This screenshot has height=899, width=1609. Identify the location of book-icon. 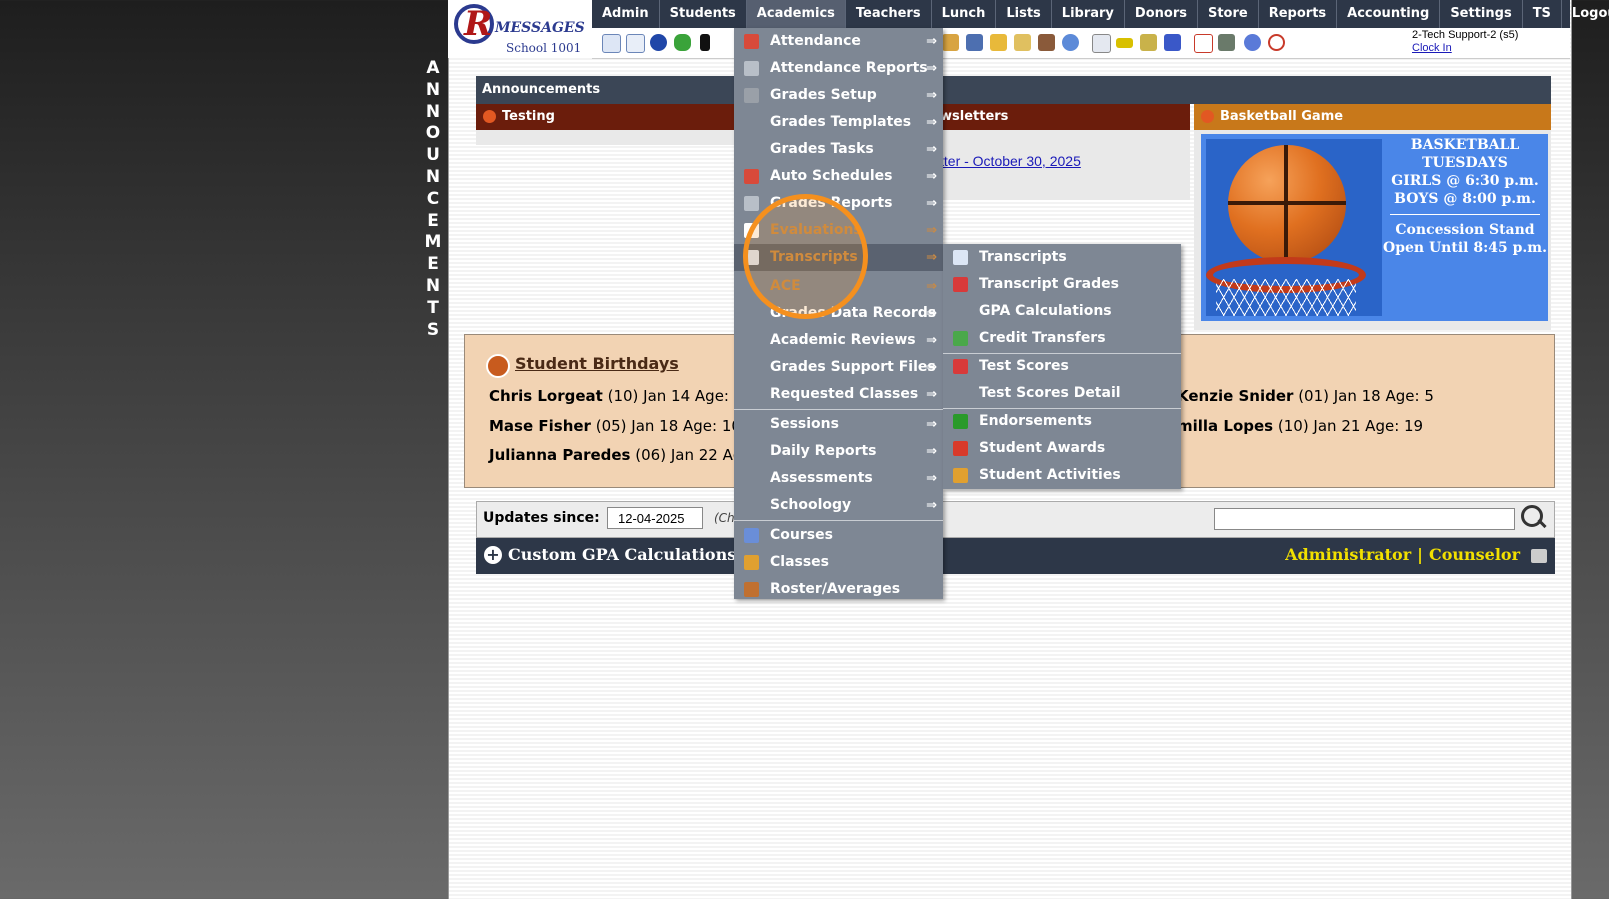
(974, 42).